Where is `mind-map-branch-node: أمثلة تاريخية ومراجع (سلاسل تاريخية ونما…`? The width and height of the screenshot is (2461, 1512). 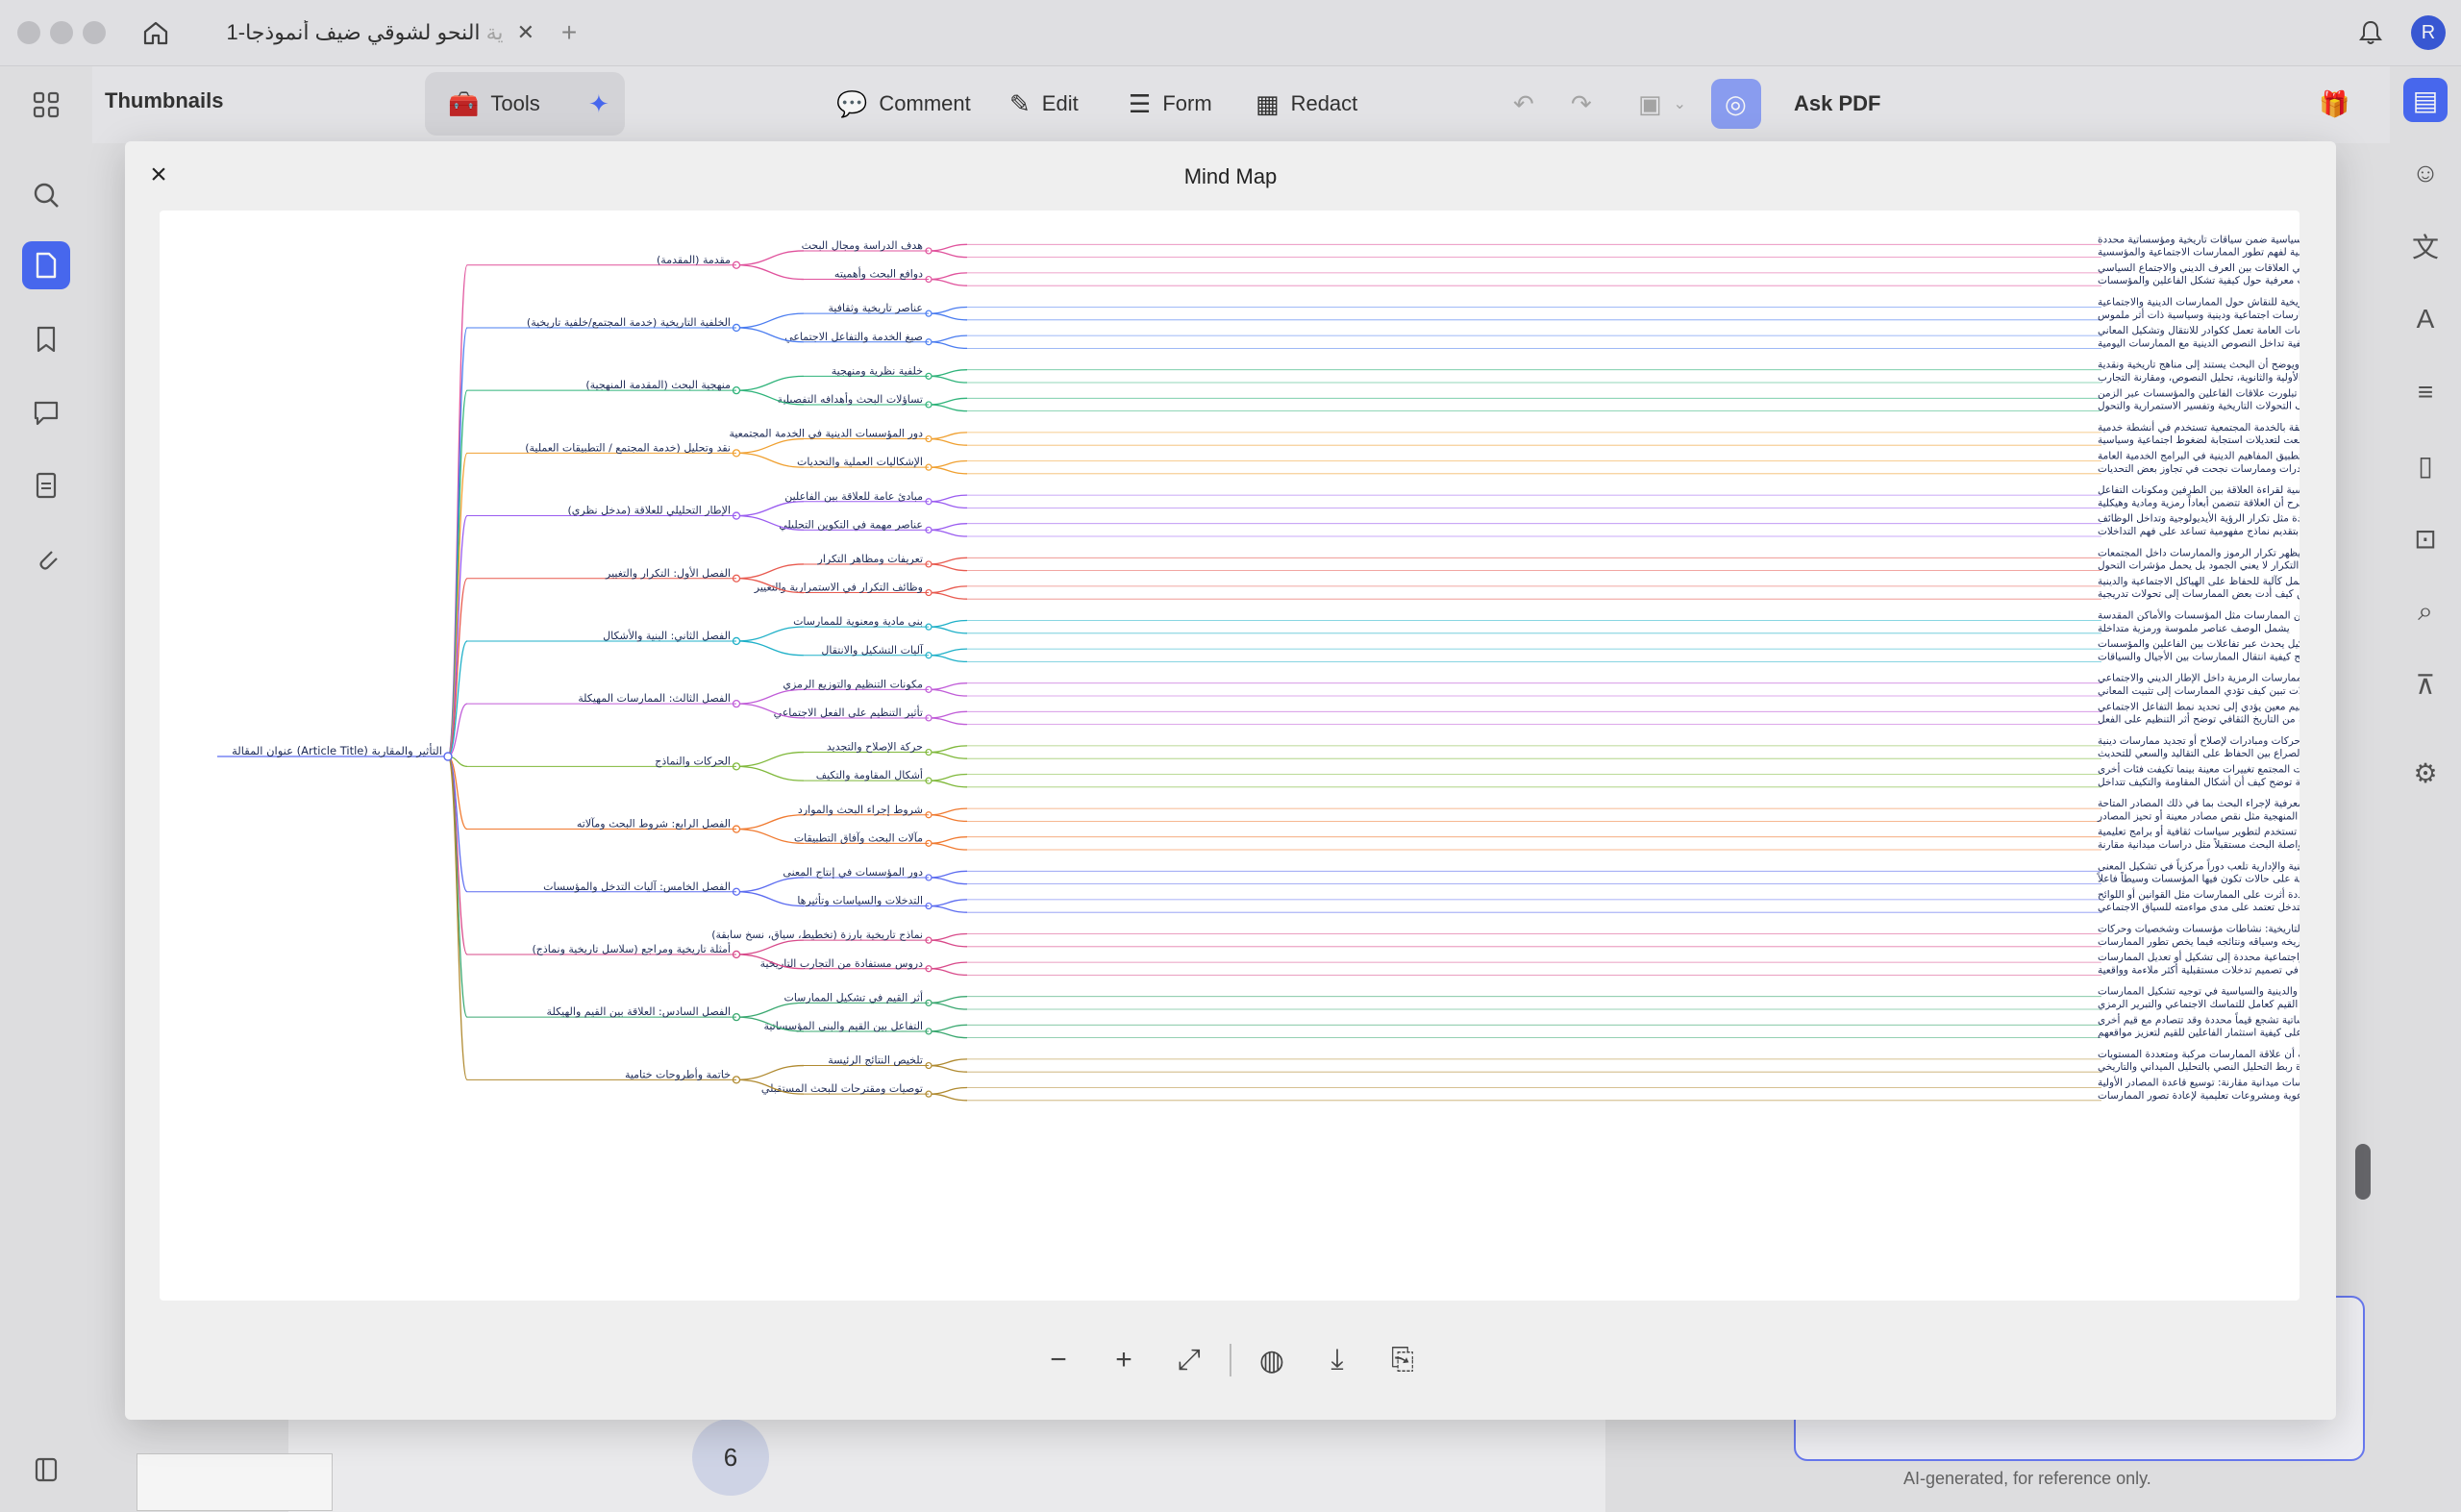 mind-map-branch-node: أمثلة تاريخية ومراجع (سلاسل تاريخية ونما… is located at coordinates (632, 948).